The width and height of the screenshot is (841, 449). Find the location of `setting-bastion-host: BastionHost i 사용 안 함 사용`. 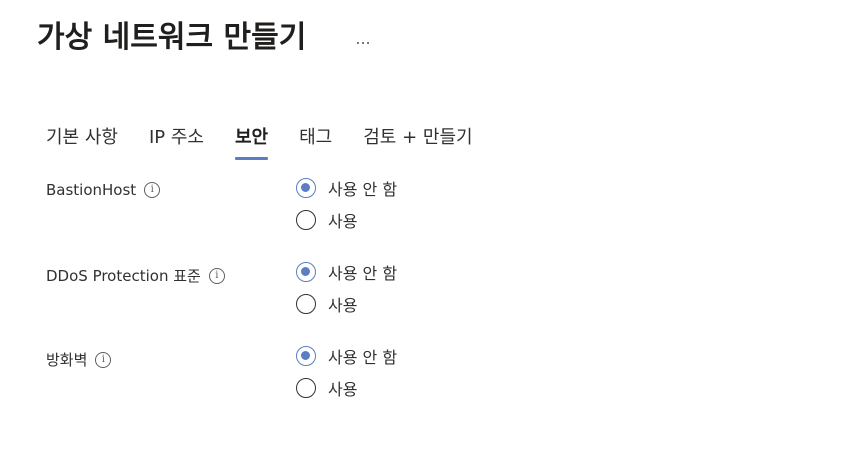

setting-bastion-host: BastionHost i 사용 안 함 사용 is located at coordinates (326, 207).